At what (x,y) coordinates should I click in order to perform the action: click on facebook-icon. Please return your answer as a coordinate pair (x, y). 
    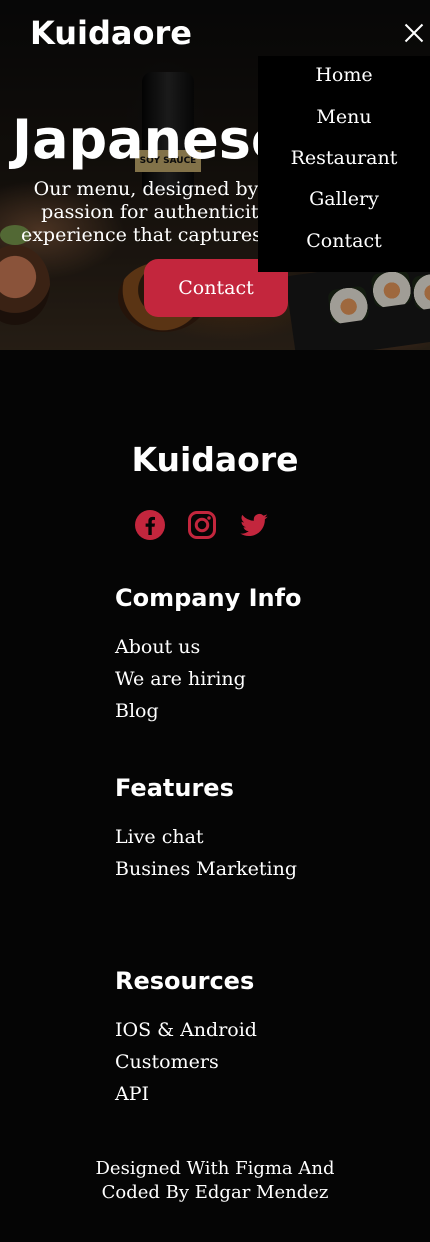
    Looking at the image, I should click on (150, 525).